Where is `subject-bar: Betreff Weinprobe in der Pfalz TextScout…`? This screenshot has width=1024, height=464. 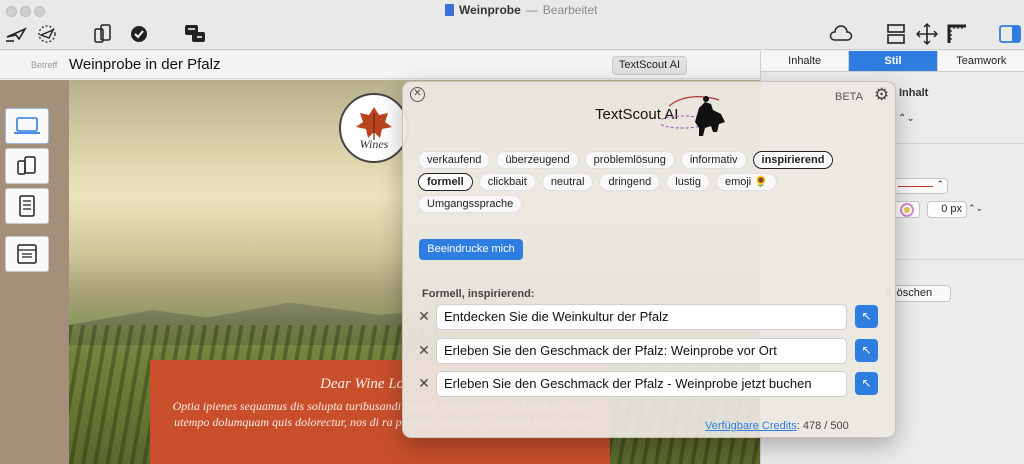 subject-bar: Betreff Weinprobe in der Pfalz TextScout… is located at coordinates (380, 65).